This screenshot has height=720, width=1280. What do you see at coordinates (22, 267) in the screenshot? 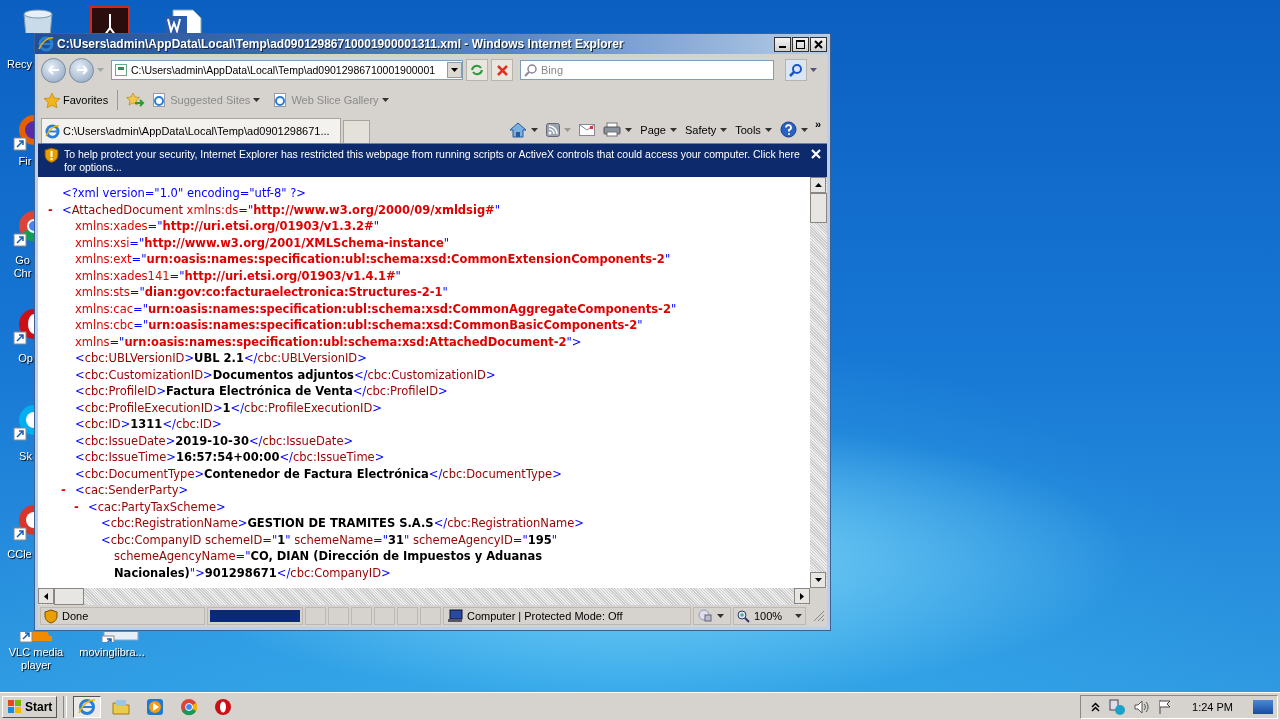
I see `desktop-icon-label: Go Chr` at bounding box center [22, 267].